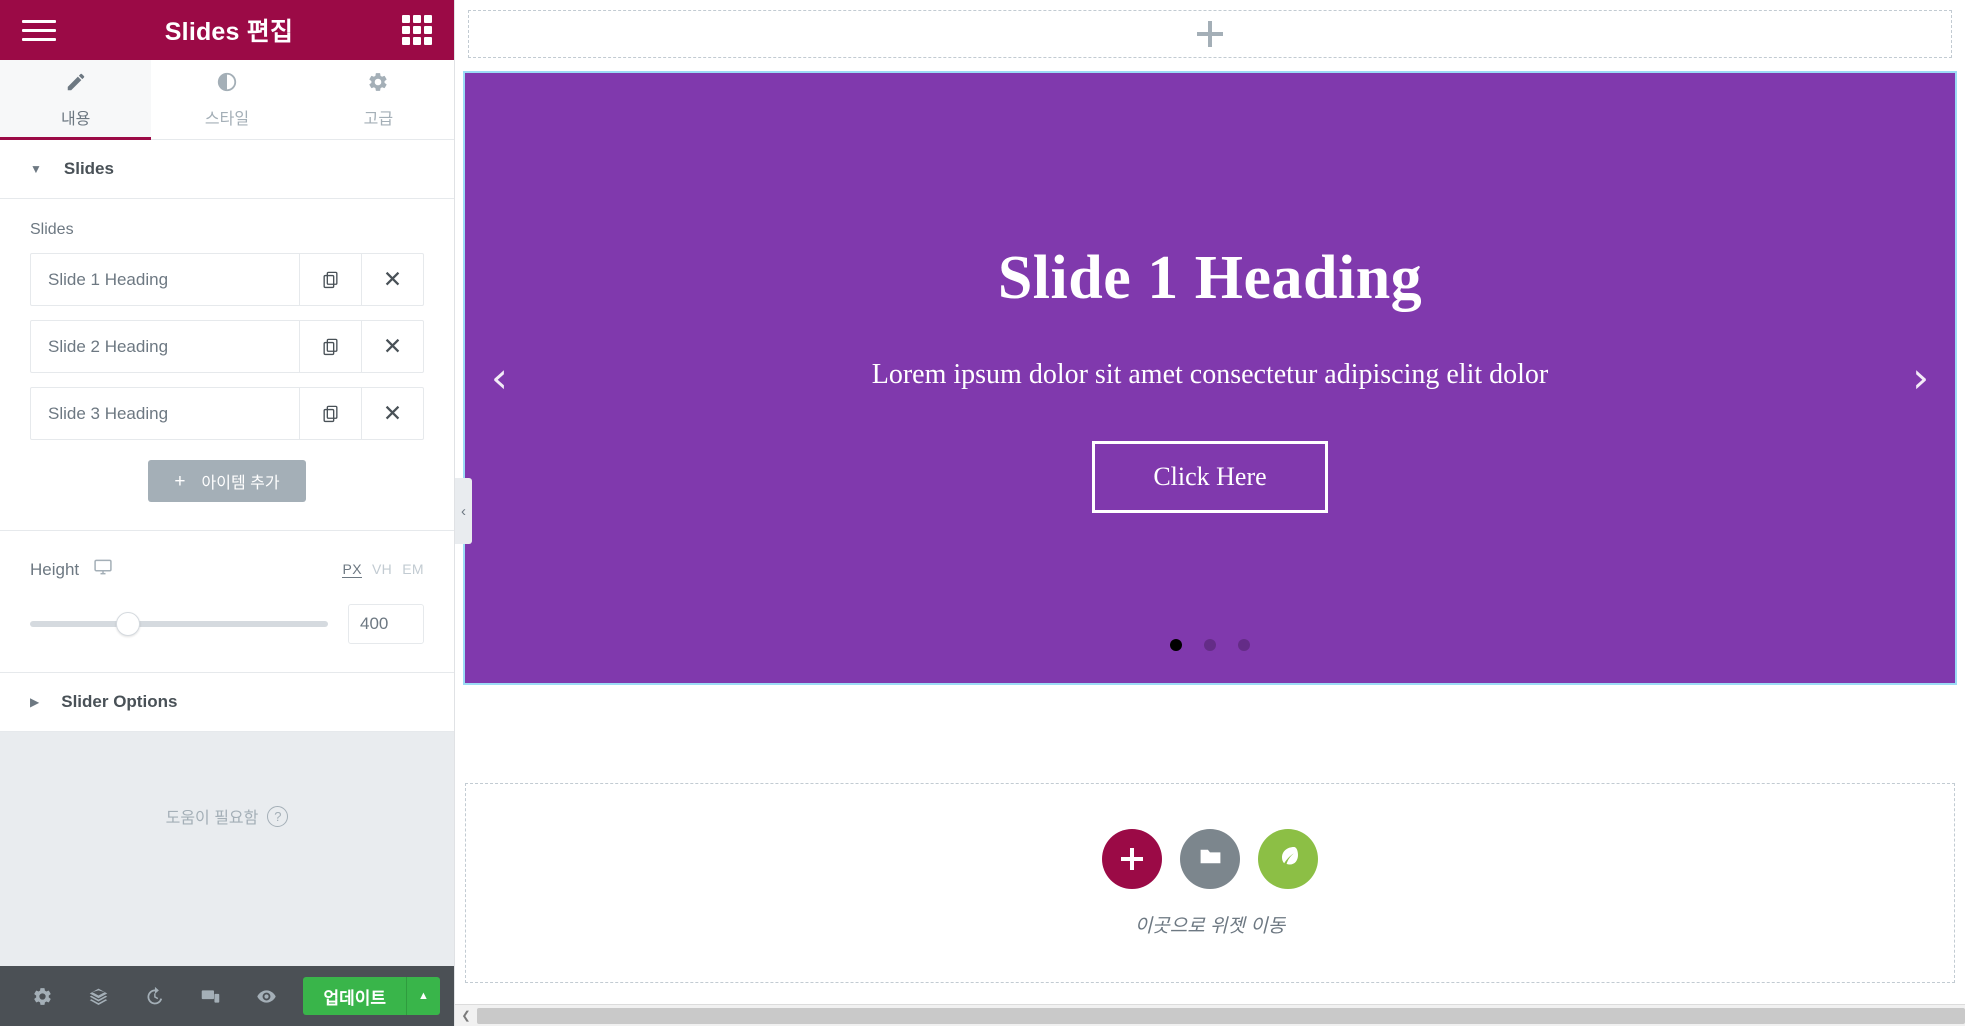 This screenshot has height=1026, width=1965. What do you see at coordinates (413, 569) in the screenshot?
I see `unit-em: EM` at bounding box center [413, 569].